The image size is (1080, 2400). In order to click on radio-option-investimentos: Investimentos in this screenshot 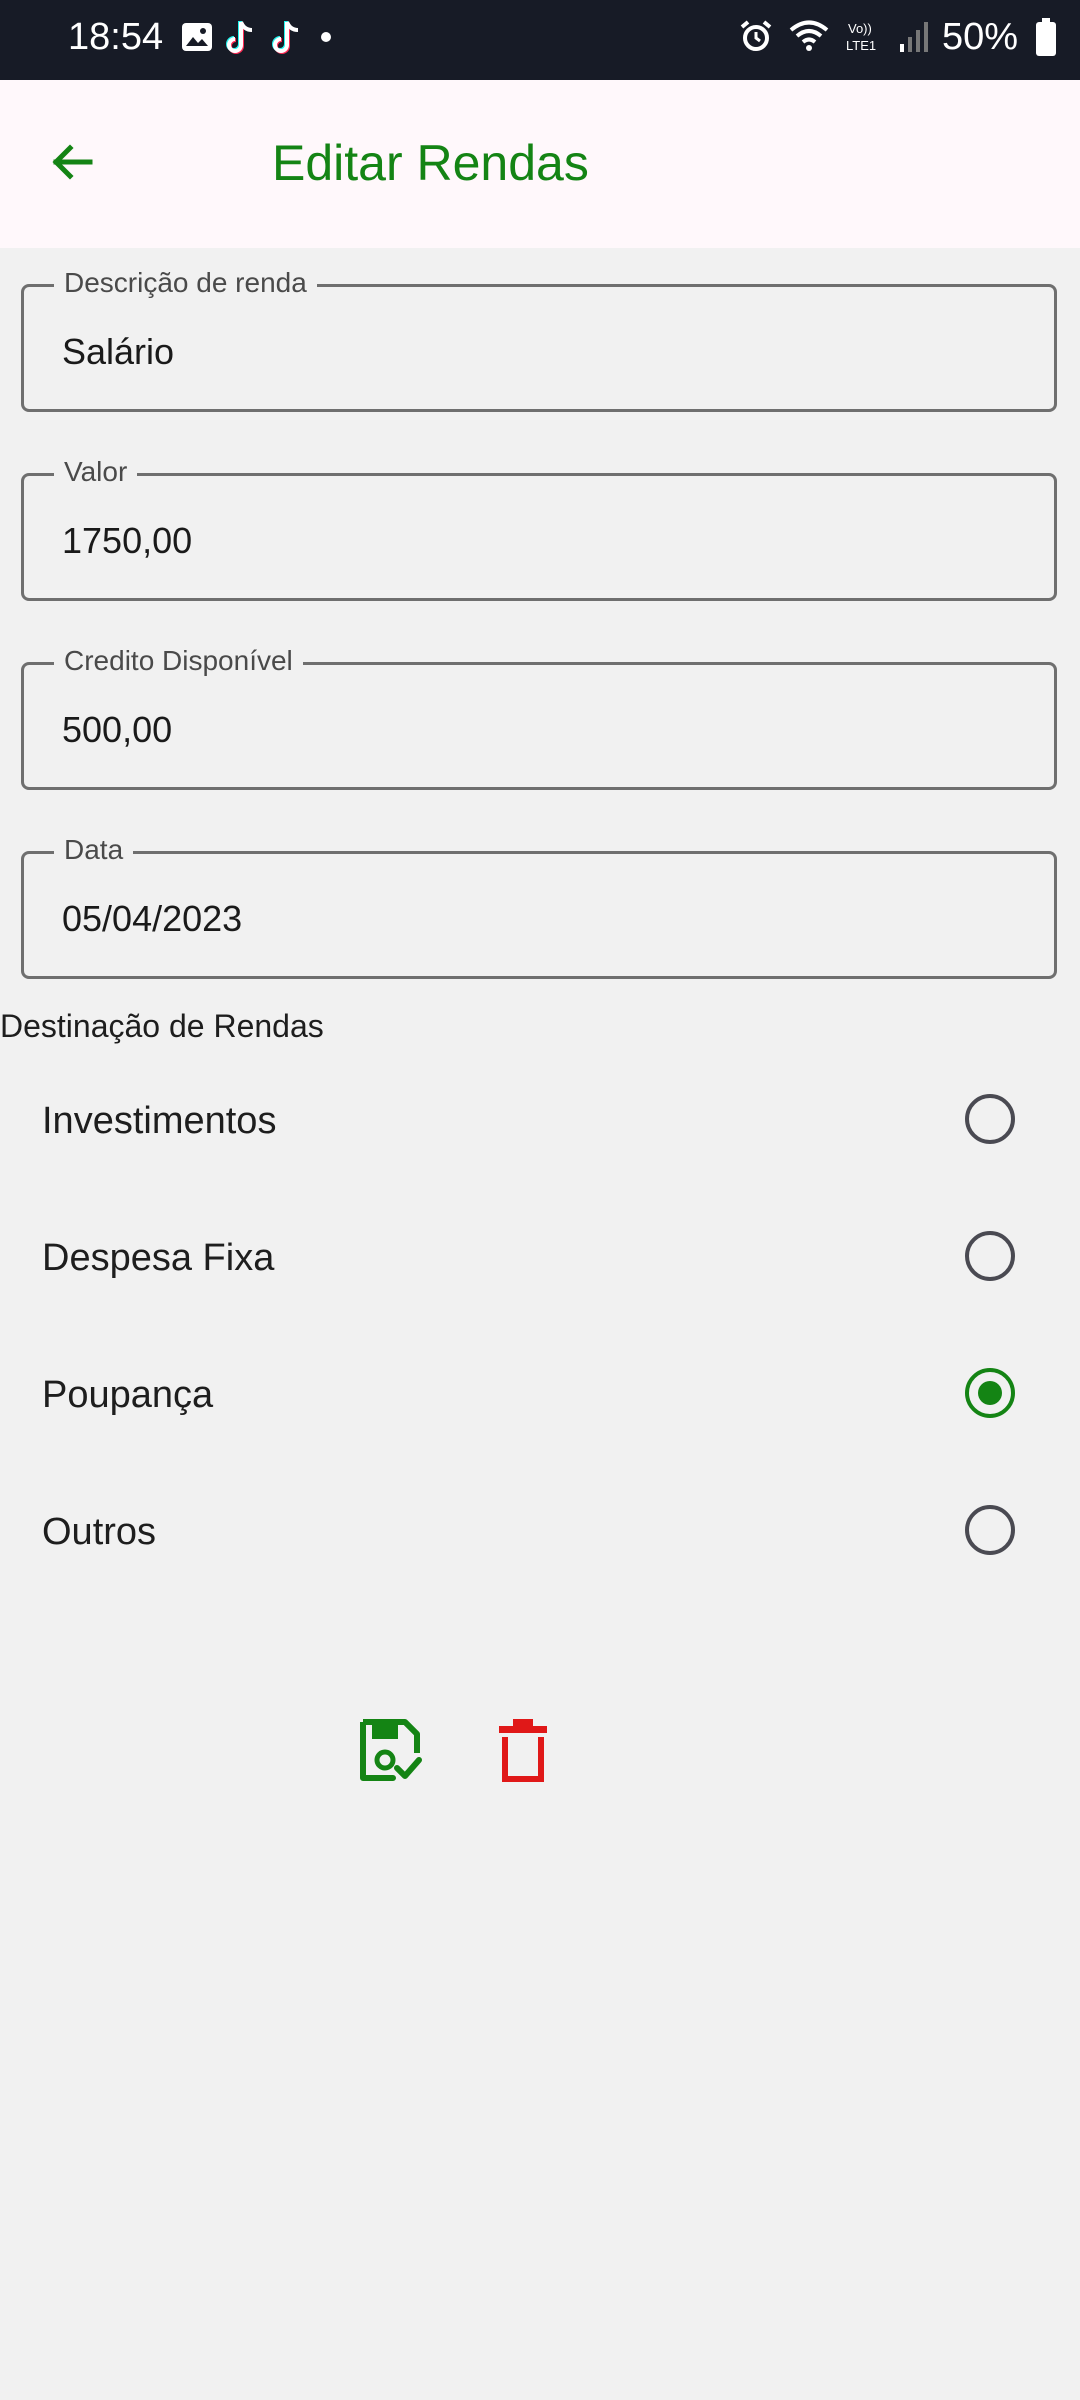, I will do `click(540, 1122)`.